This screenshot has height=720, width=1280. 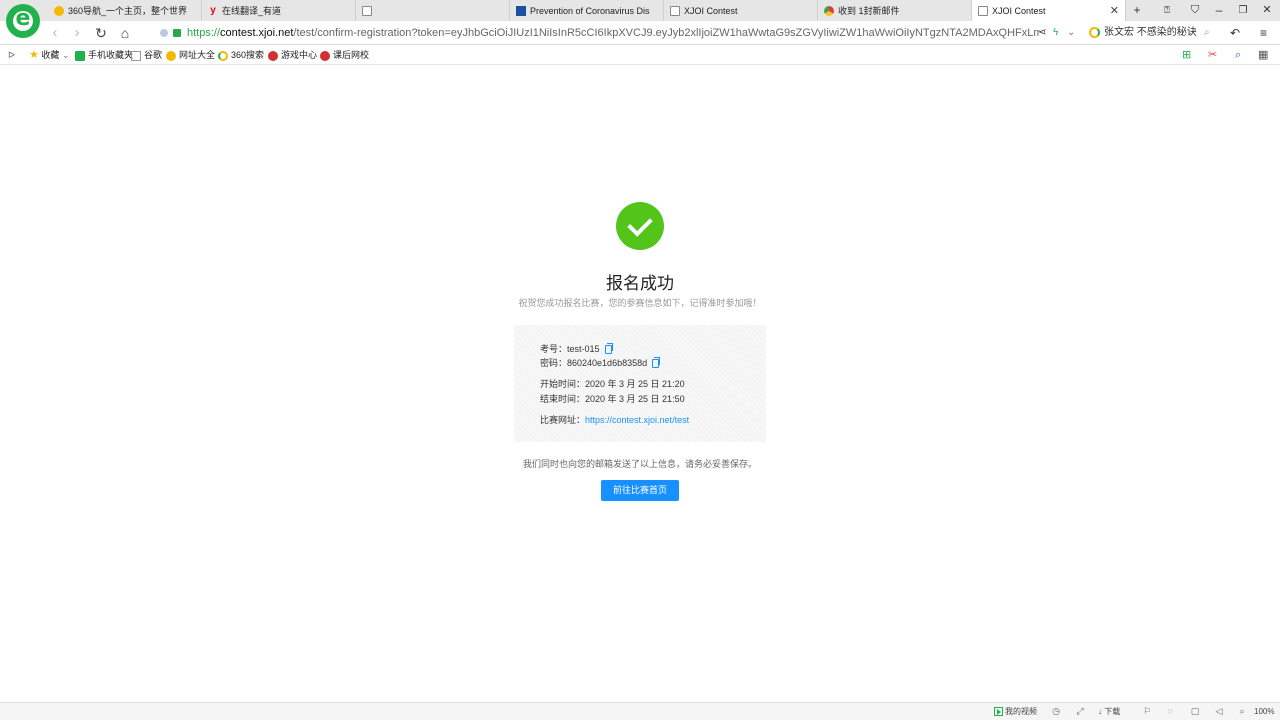 What do you see at coordinates (1137, 10) in the screenshot?
I see `new-tab-button: +` at bounding box center [1137, 10].